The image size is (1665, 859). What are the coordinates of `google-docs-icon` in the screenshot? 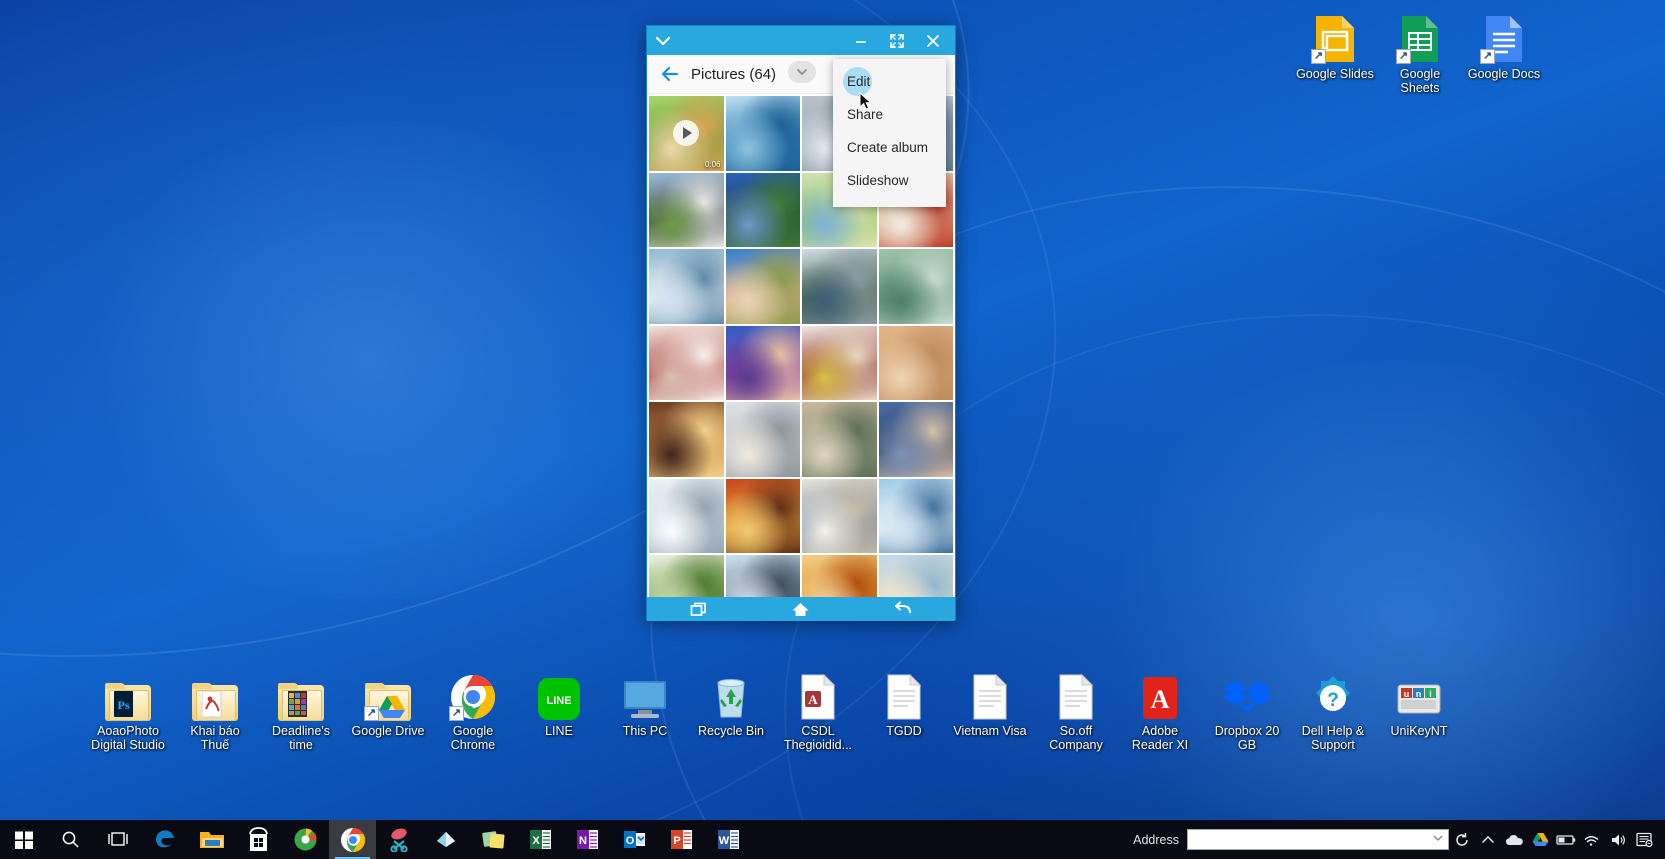 It's located at (1504, 35).